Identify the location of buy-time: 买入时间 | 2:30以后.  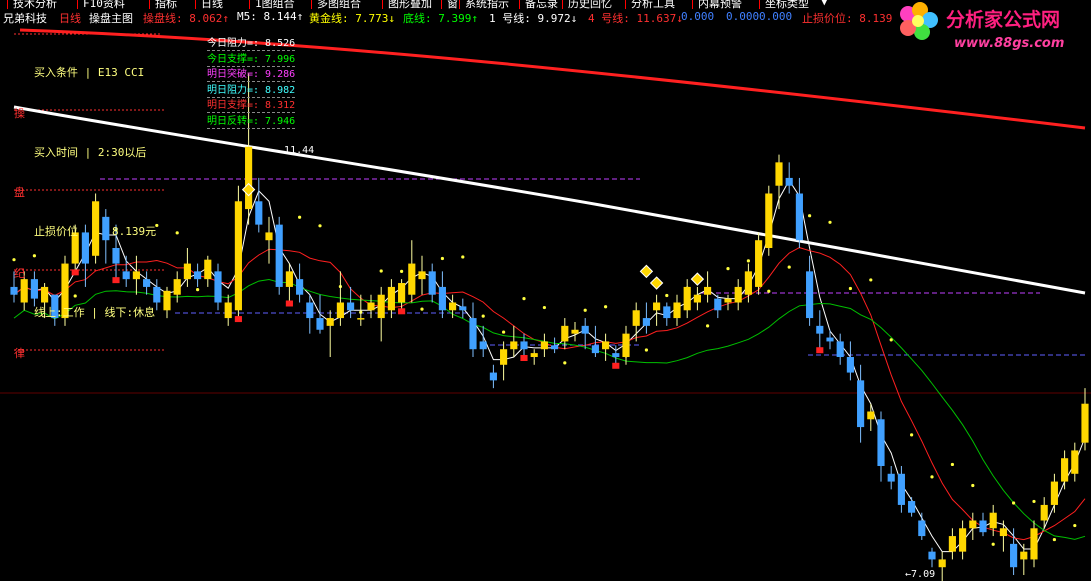
(90, 152).